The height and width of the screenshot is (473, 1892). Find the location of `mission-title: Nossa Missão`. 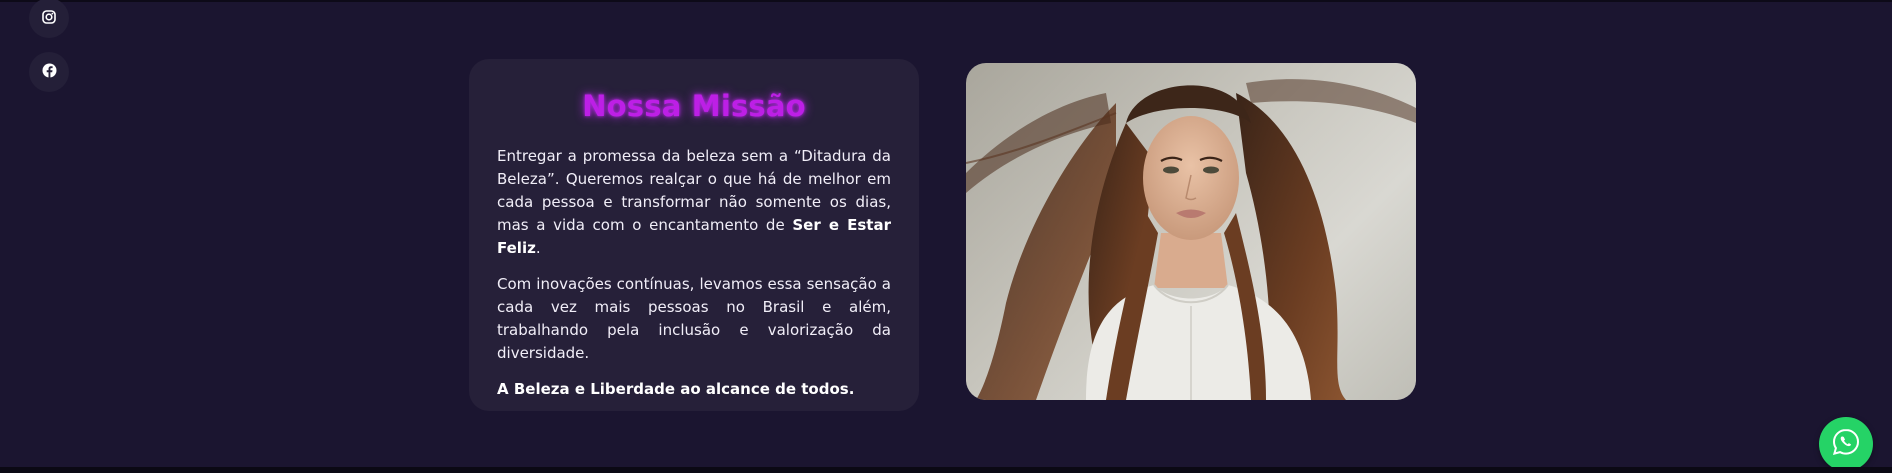

mission-title: Nossa Missão is located at coordinates (694, 106).